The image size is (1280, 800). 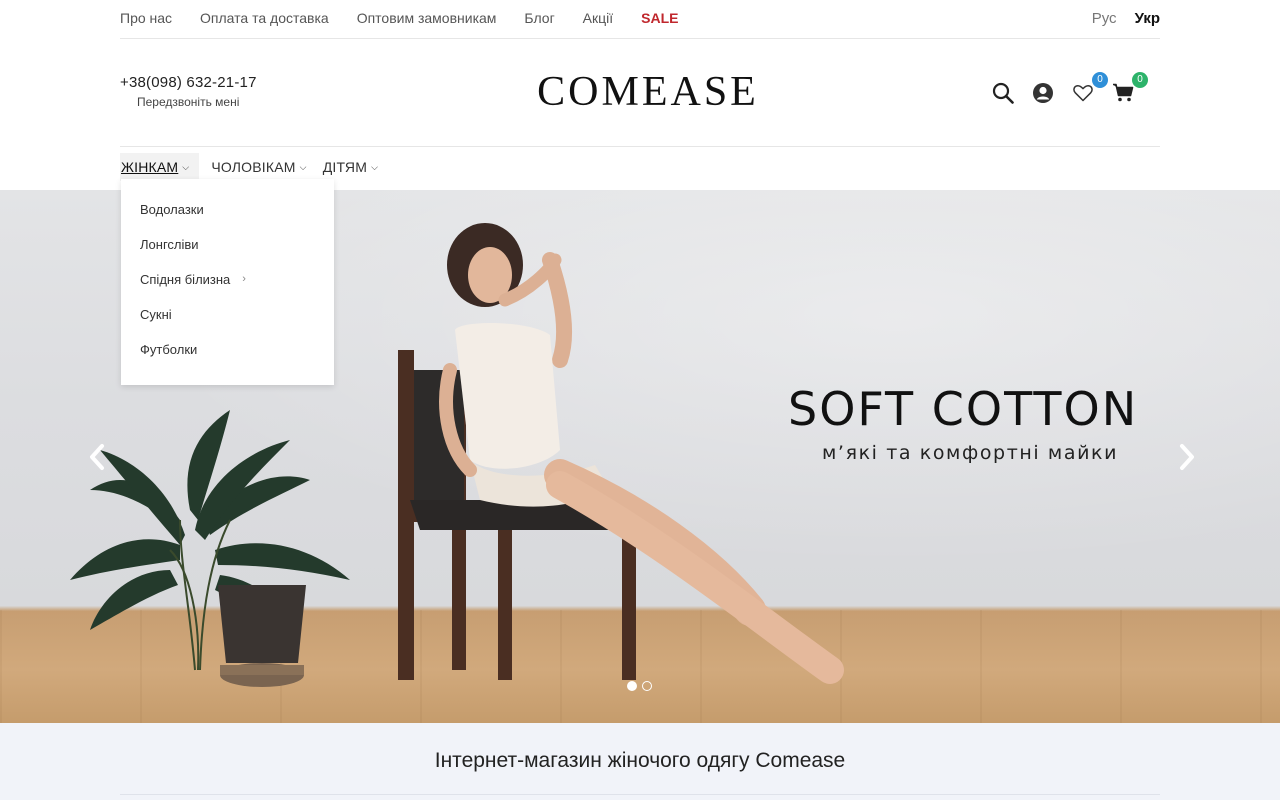 I want to click on nav-item-label: ЧОЛОВІКАМ, so click(x=253, y=167).